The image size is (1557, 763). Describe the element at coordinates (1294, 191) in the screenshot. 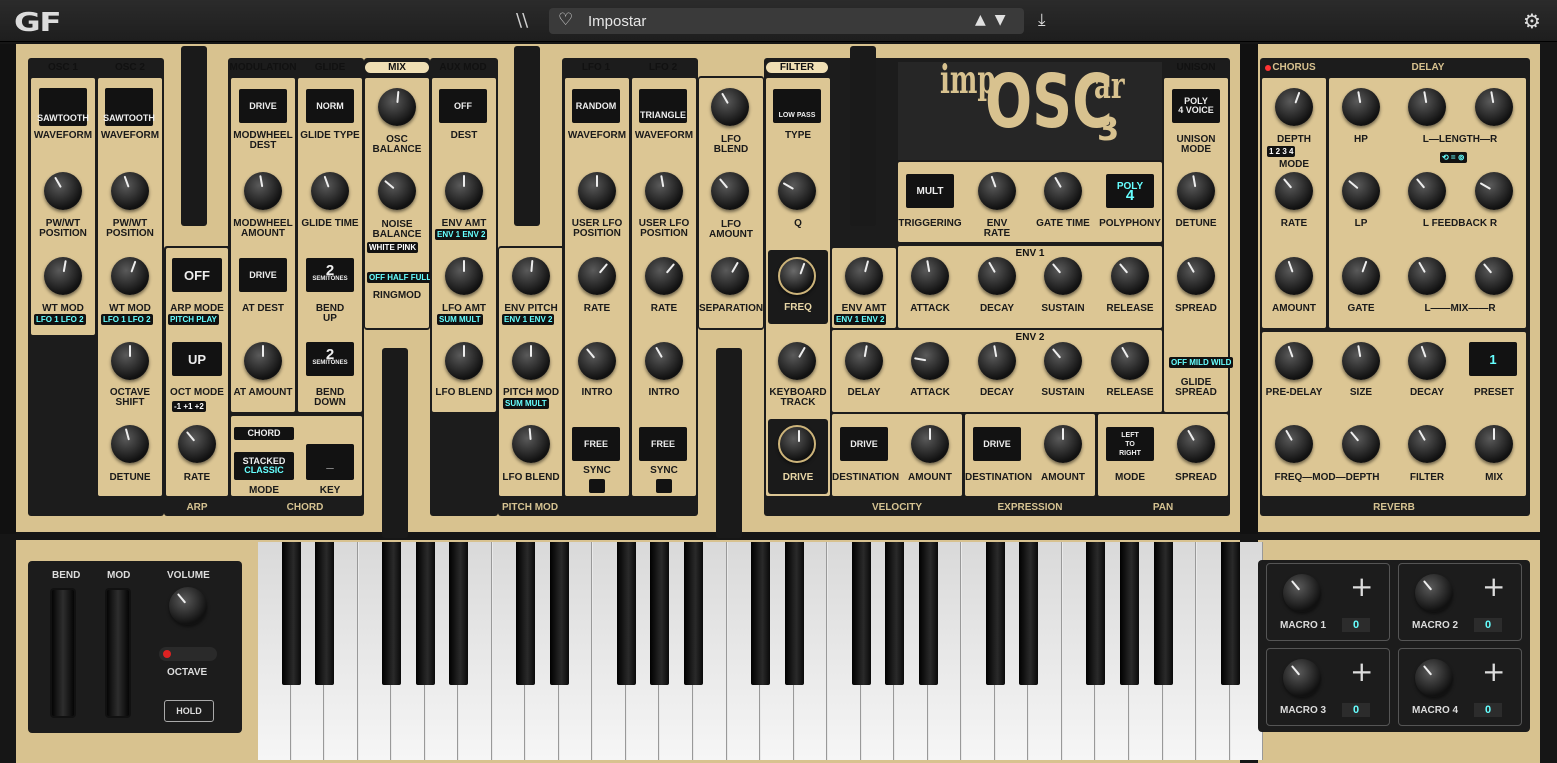

I see `chorus-rate-knob` at that location.